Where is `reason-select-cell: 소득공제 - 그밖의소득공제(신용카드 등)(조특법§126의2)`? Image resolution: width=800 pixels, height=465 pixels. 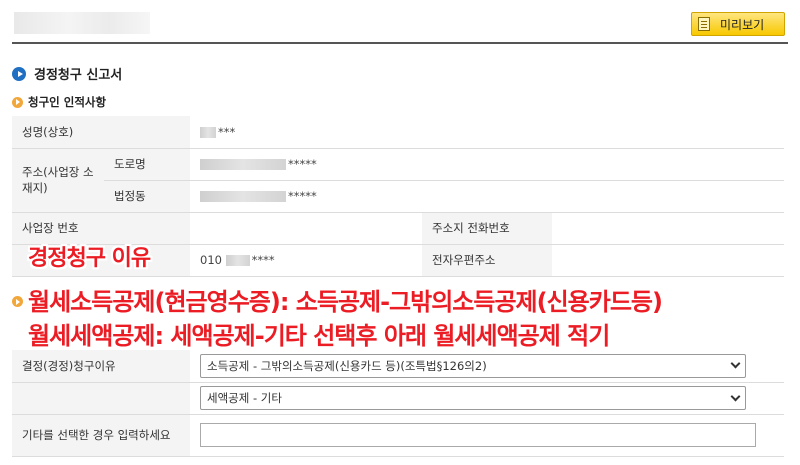
reason-select-cell: 소득공제 - 그밖의소득공제(신용카드 등)(조특법§126의2) is located at coordinates (487, 366).